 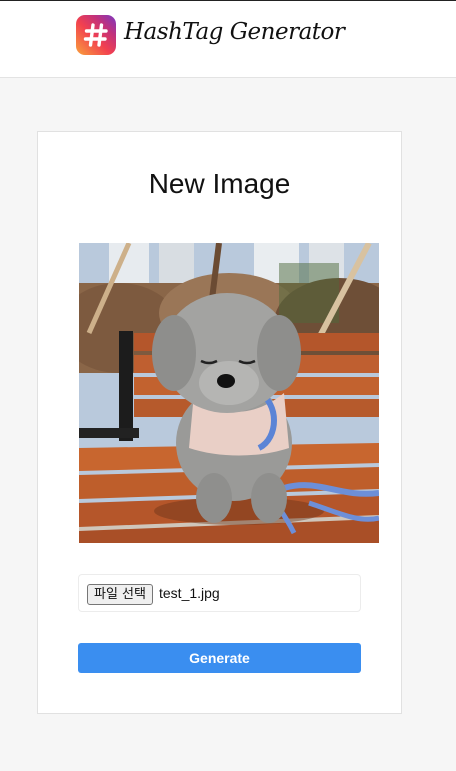 I want to click on generate-button: Generate, so click(x=219, y=658).